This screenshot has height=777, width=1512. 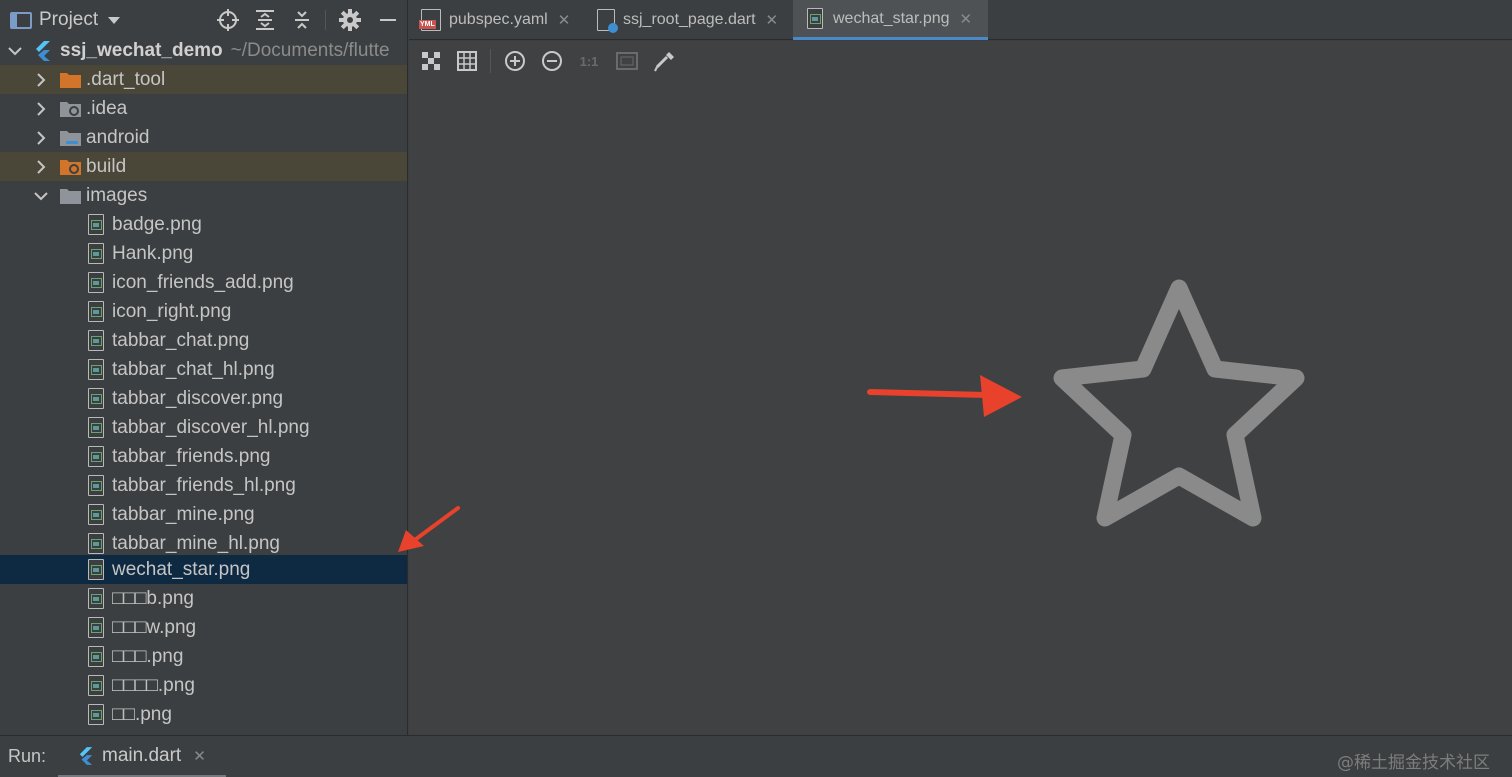 I want to click on tree-file-label: Hank.png, so click(x=153, y=253).